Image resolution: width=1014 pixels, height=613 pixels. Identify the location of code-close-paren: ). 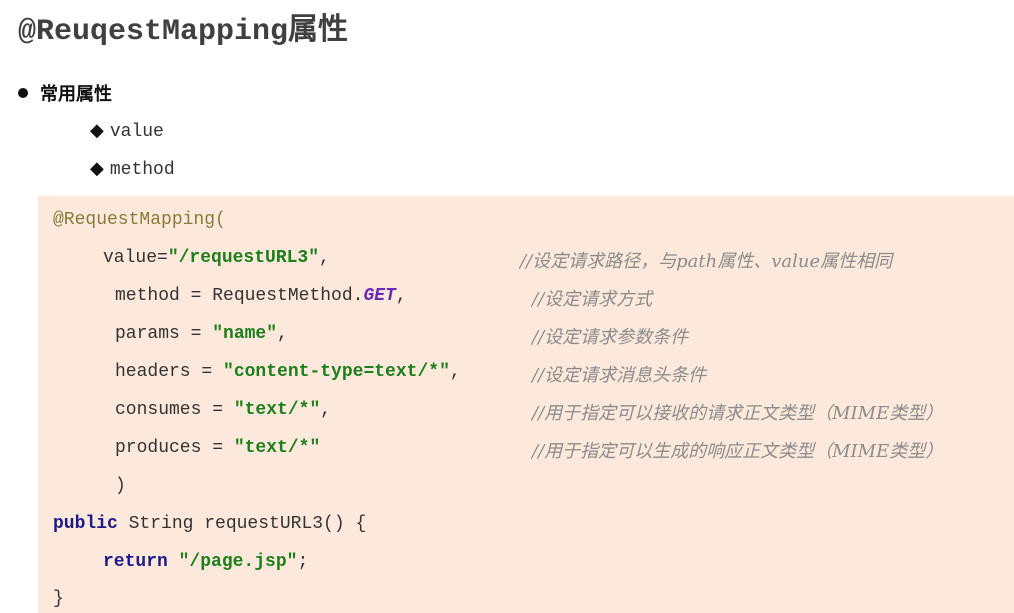
(120, 486).